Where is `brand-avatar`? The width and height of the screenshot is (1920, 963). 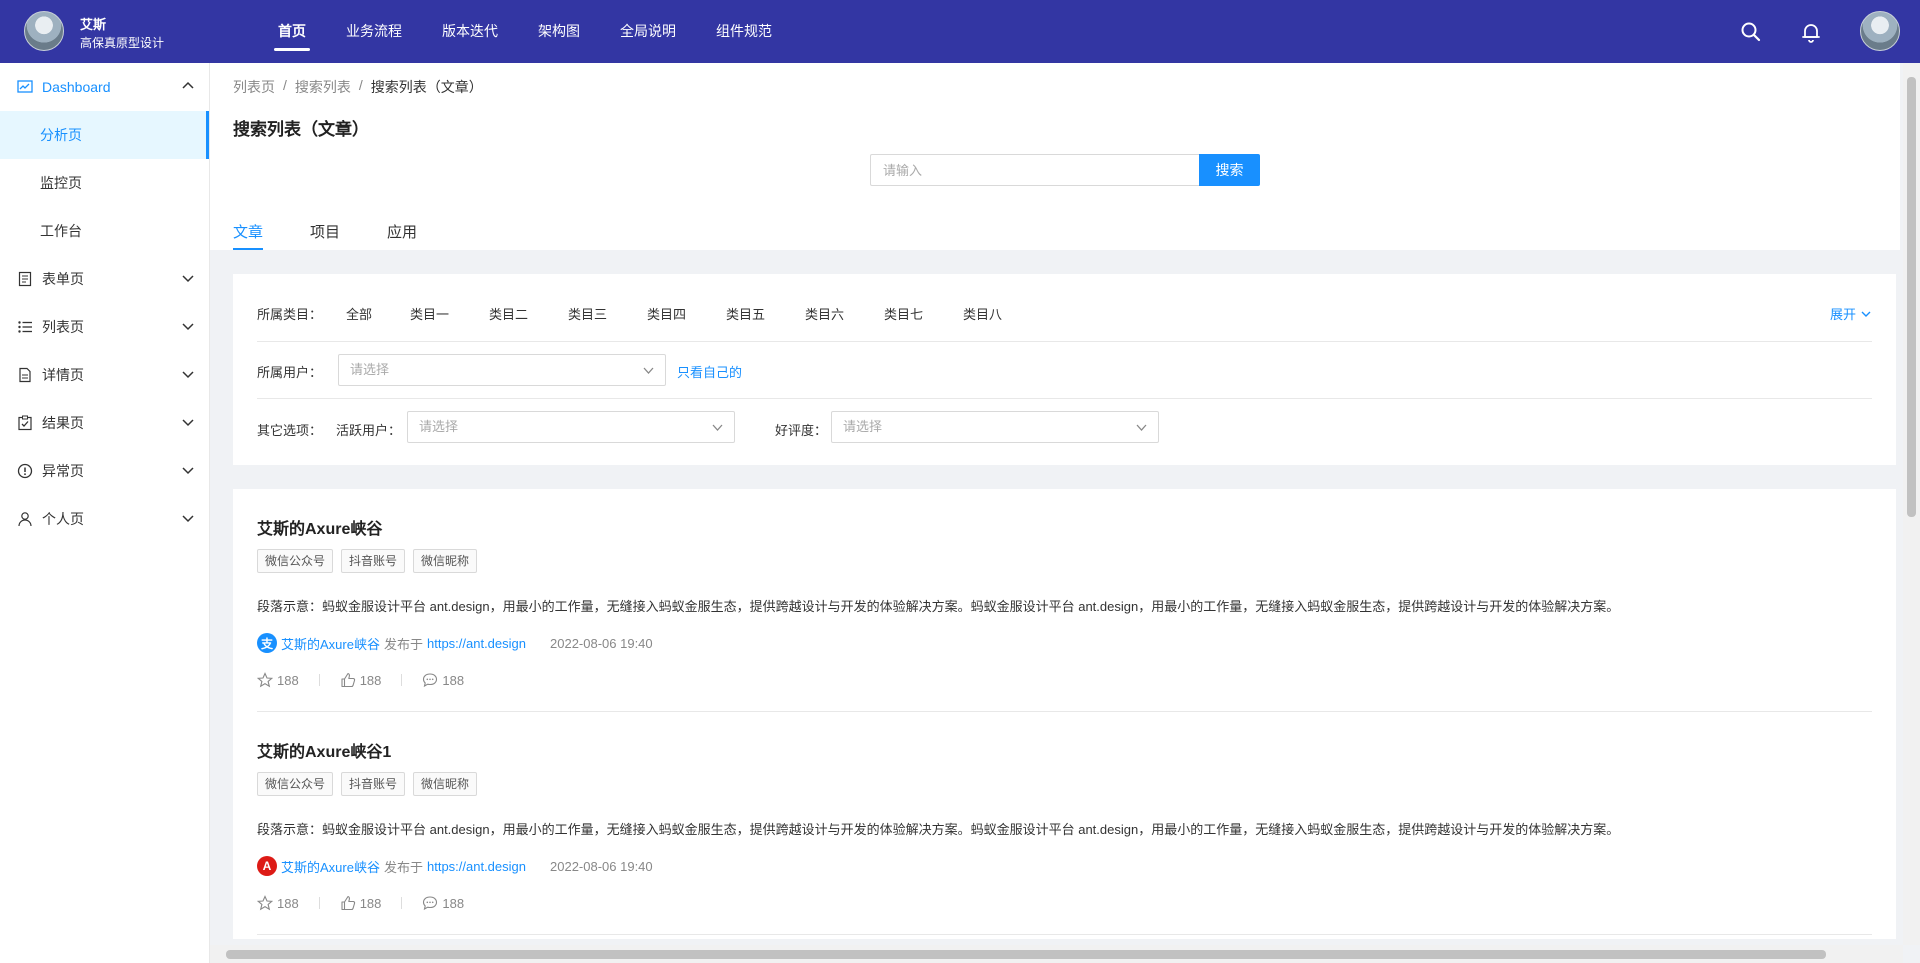
brand-avatar is located at coordinates (44, 31).